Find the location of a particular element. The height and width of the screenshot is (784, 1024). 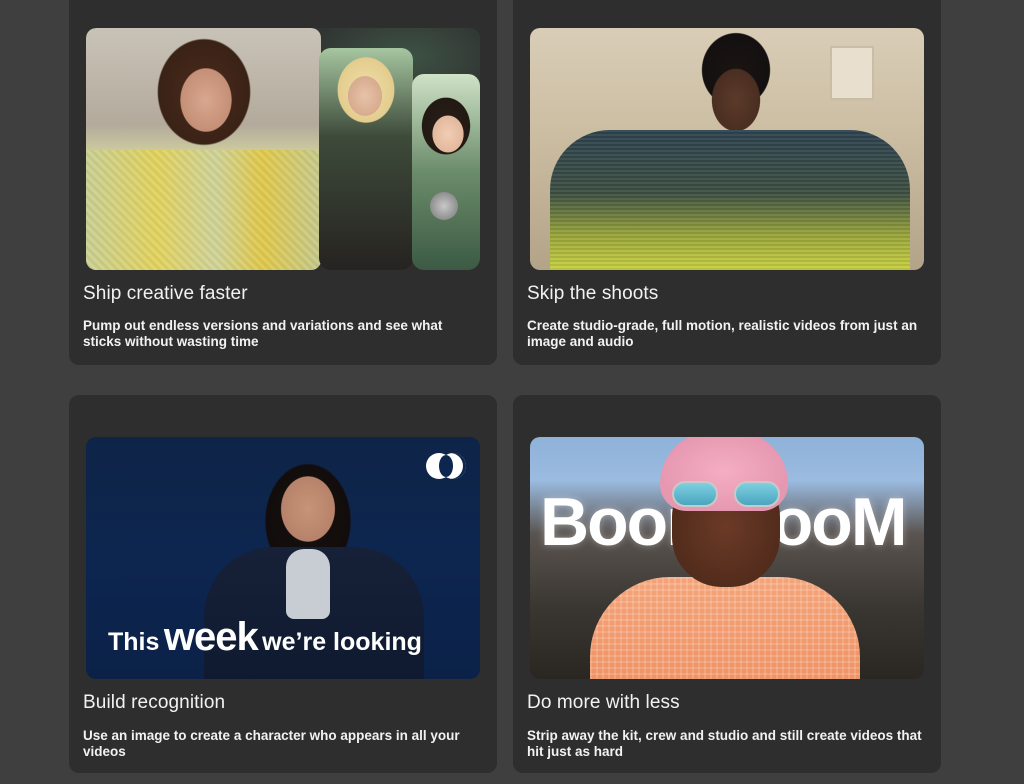

sunglasses is located at coordinates (727, 494).